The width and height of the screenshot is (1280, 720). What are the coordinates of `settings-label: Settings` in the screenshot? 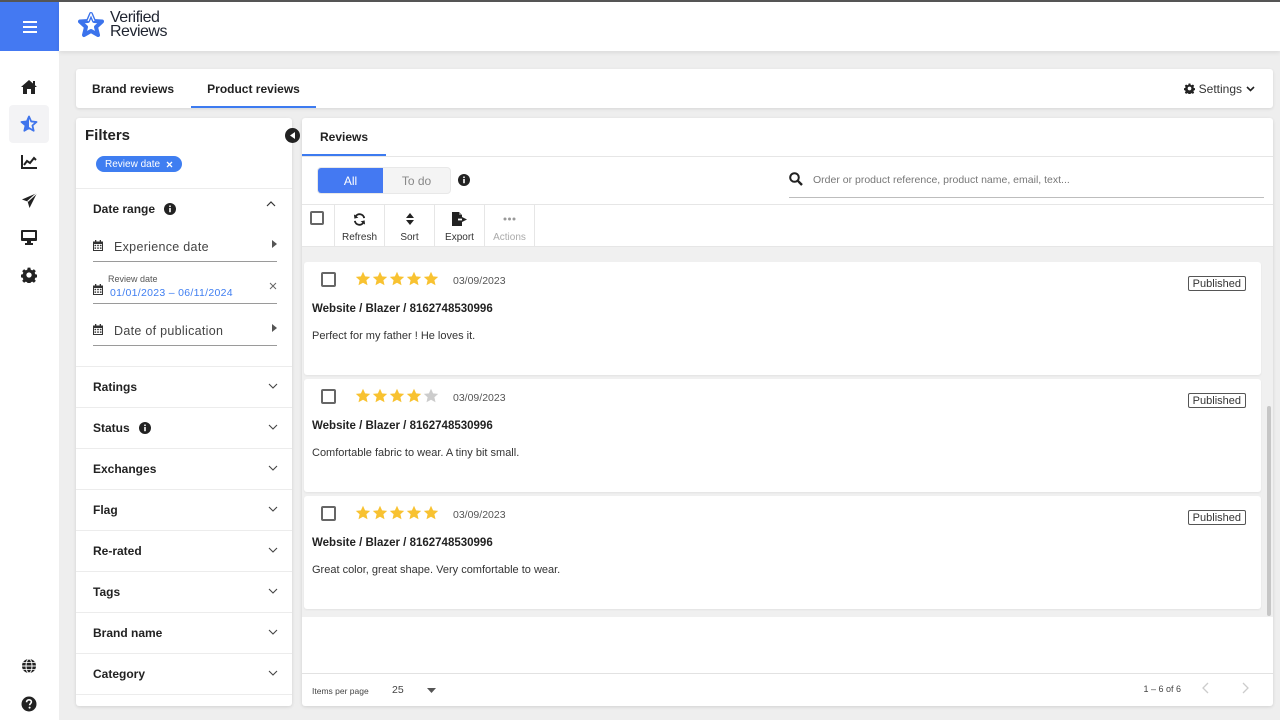 It's located at (1220, 88).